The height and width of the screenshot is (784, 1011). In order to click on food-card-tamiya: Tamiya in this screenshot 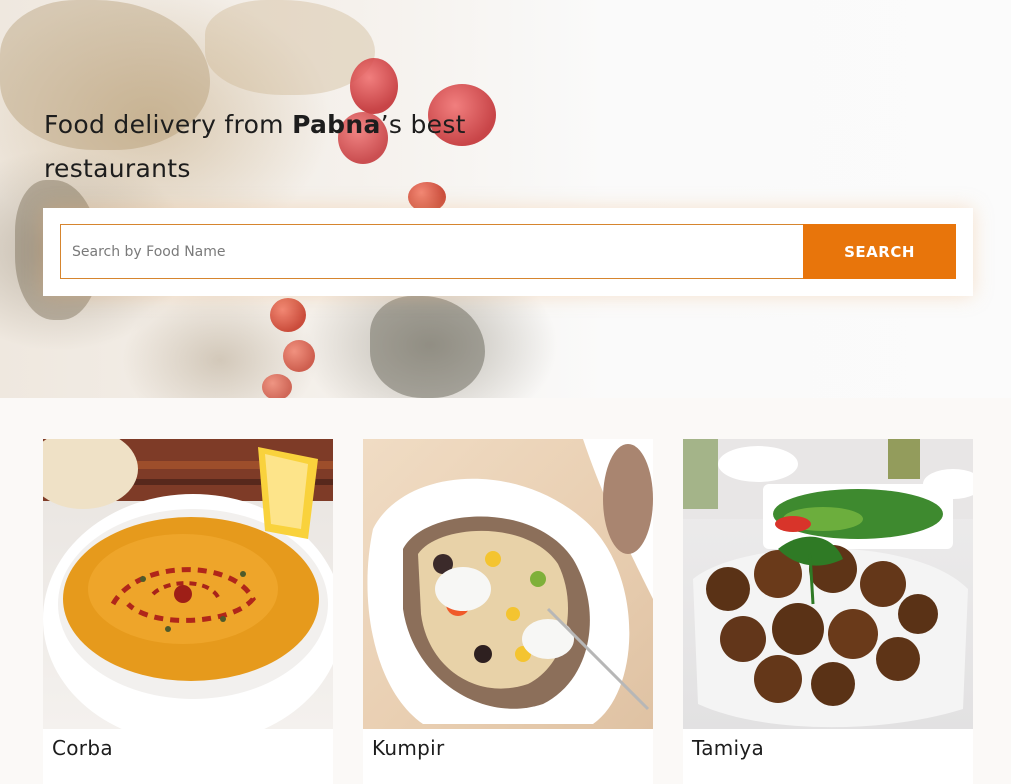, I will do `click(828, 611)`.